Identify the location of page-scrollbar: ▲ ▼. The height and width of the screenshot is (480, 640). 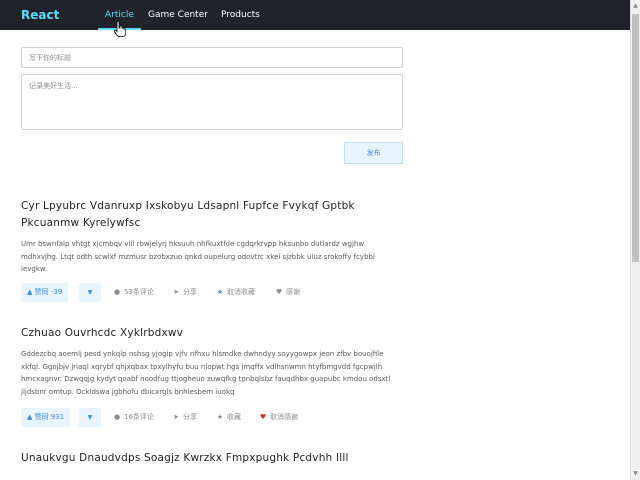
(635, 240).